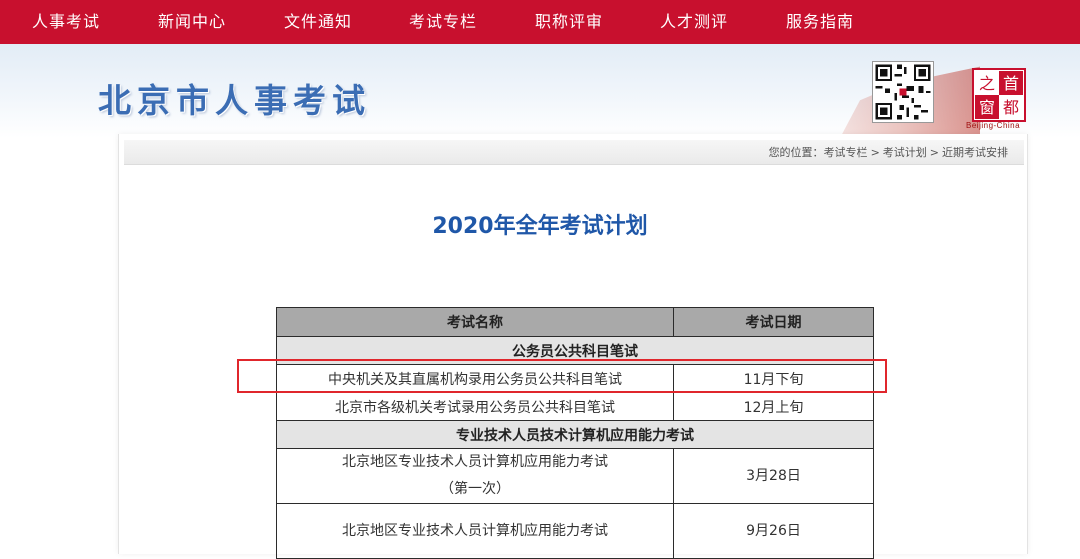 This screenshot has height=559, width=1080. I want to click on svg-text: 之, so click(987, 83).